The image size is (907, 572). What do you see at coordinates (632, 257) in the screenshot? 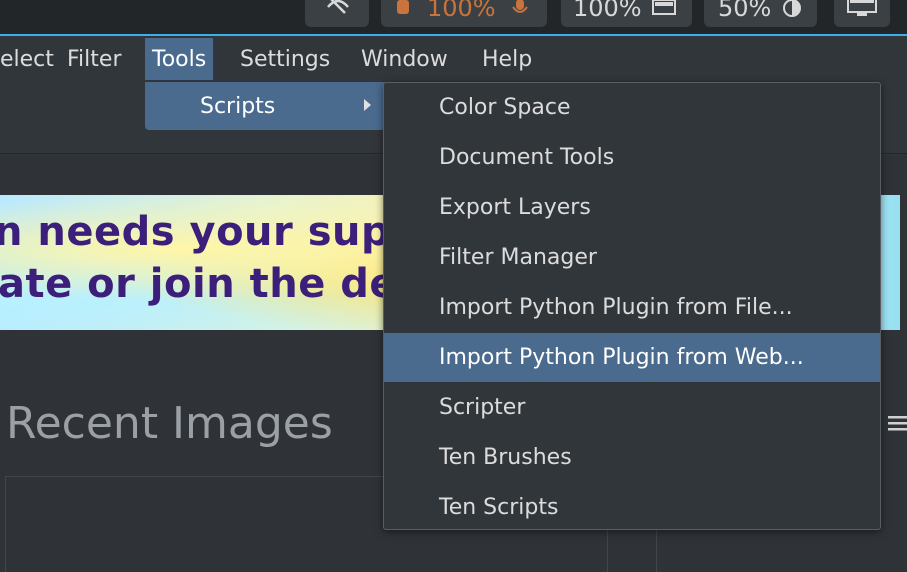
I see `submenu-item-filter-manager: Filter Manager` at bounding box center [632, 257].